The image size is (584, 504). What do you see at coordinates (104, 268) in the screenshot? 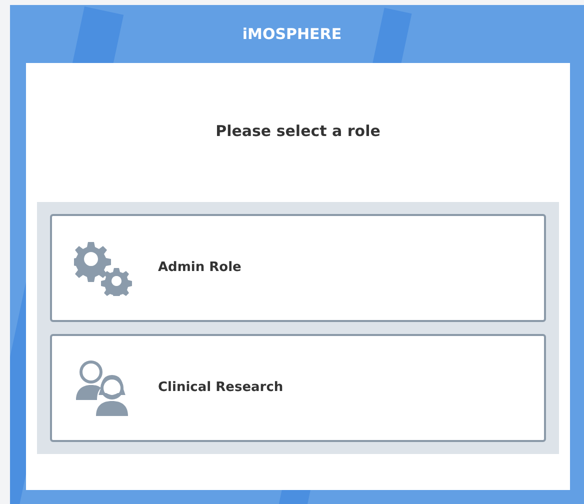
I see `gears-icon` at bounding box center [104, 268].